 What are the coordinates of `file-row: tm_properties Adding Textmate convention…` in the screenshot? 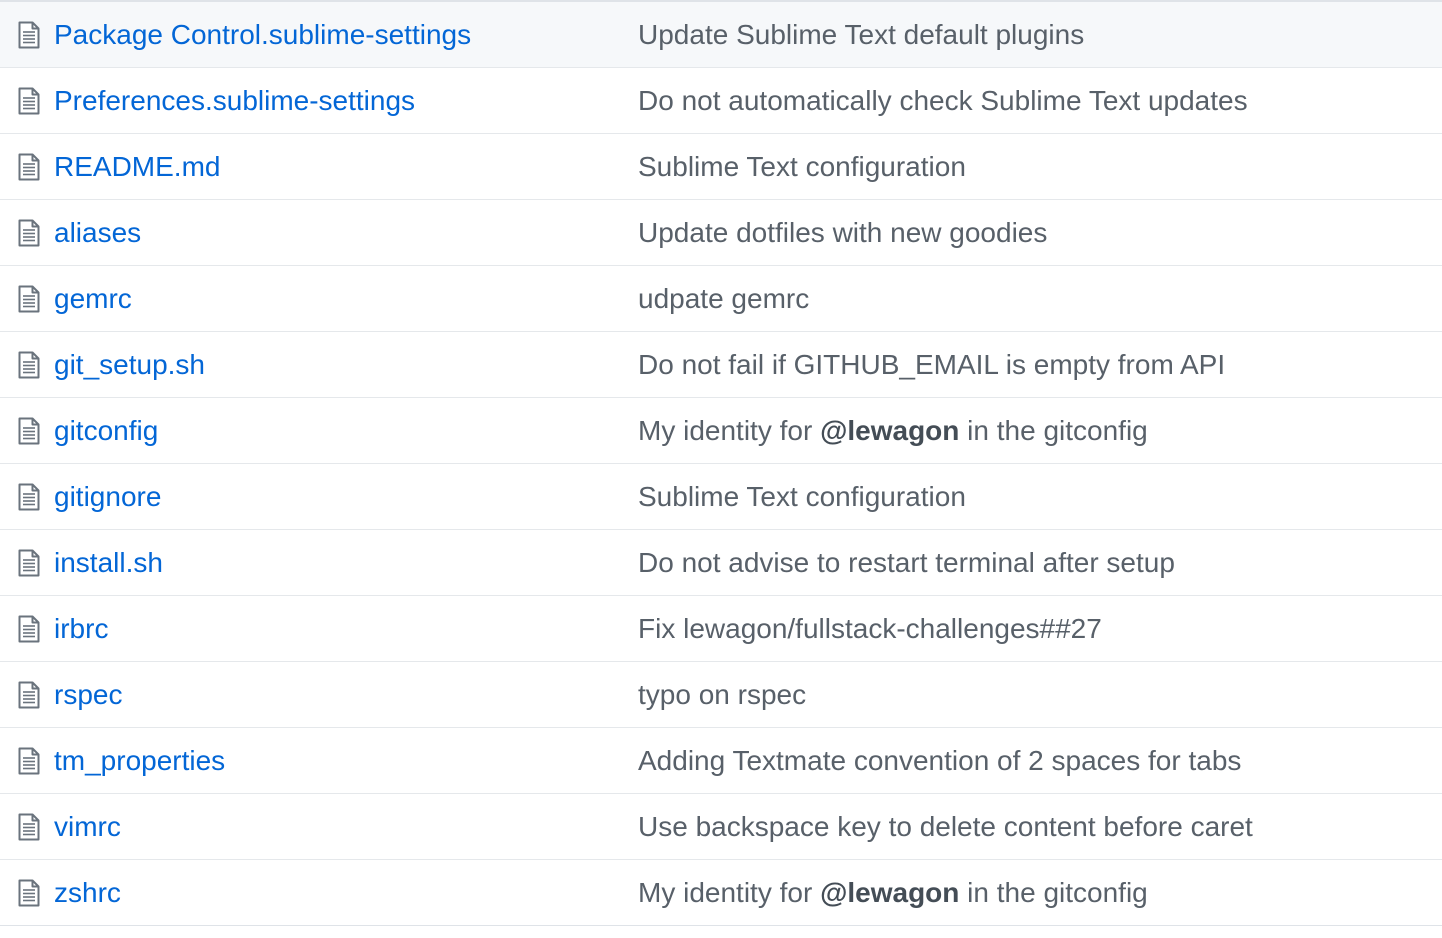 It's located at (721, 760).